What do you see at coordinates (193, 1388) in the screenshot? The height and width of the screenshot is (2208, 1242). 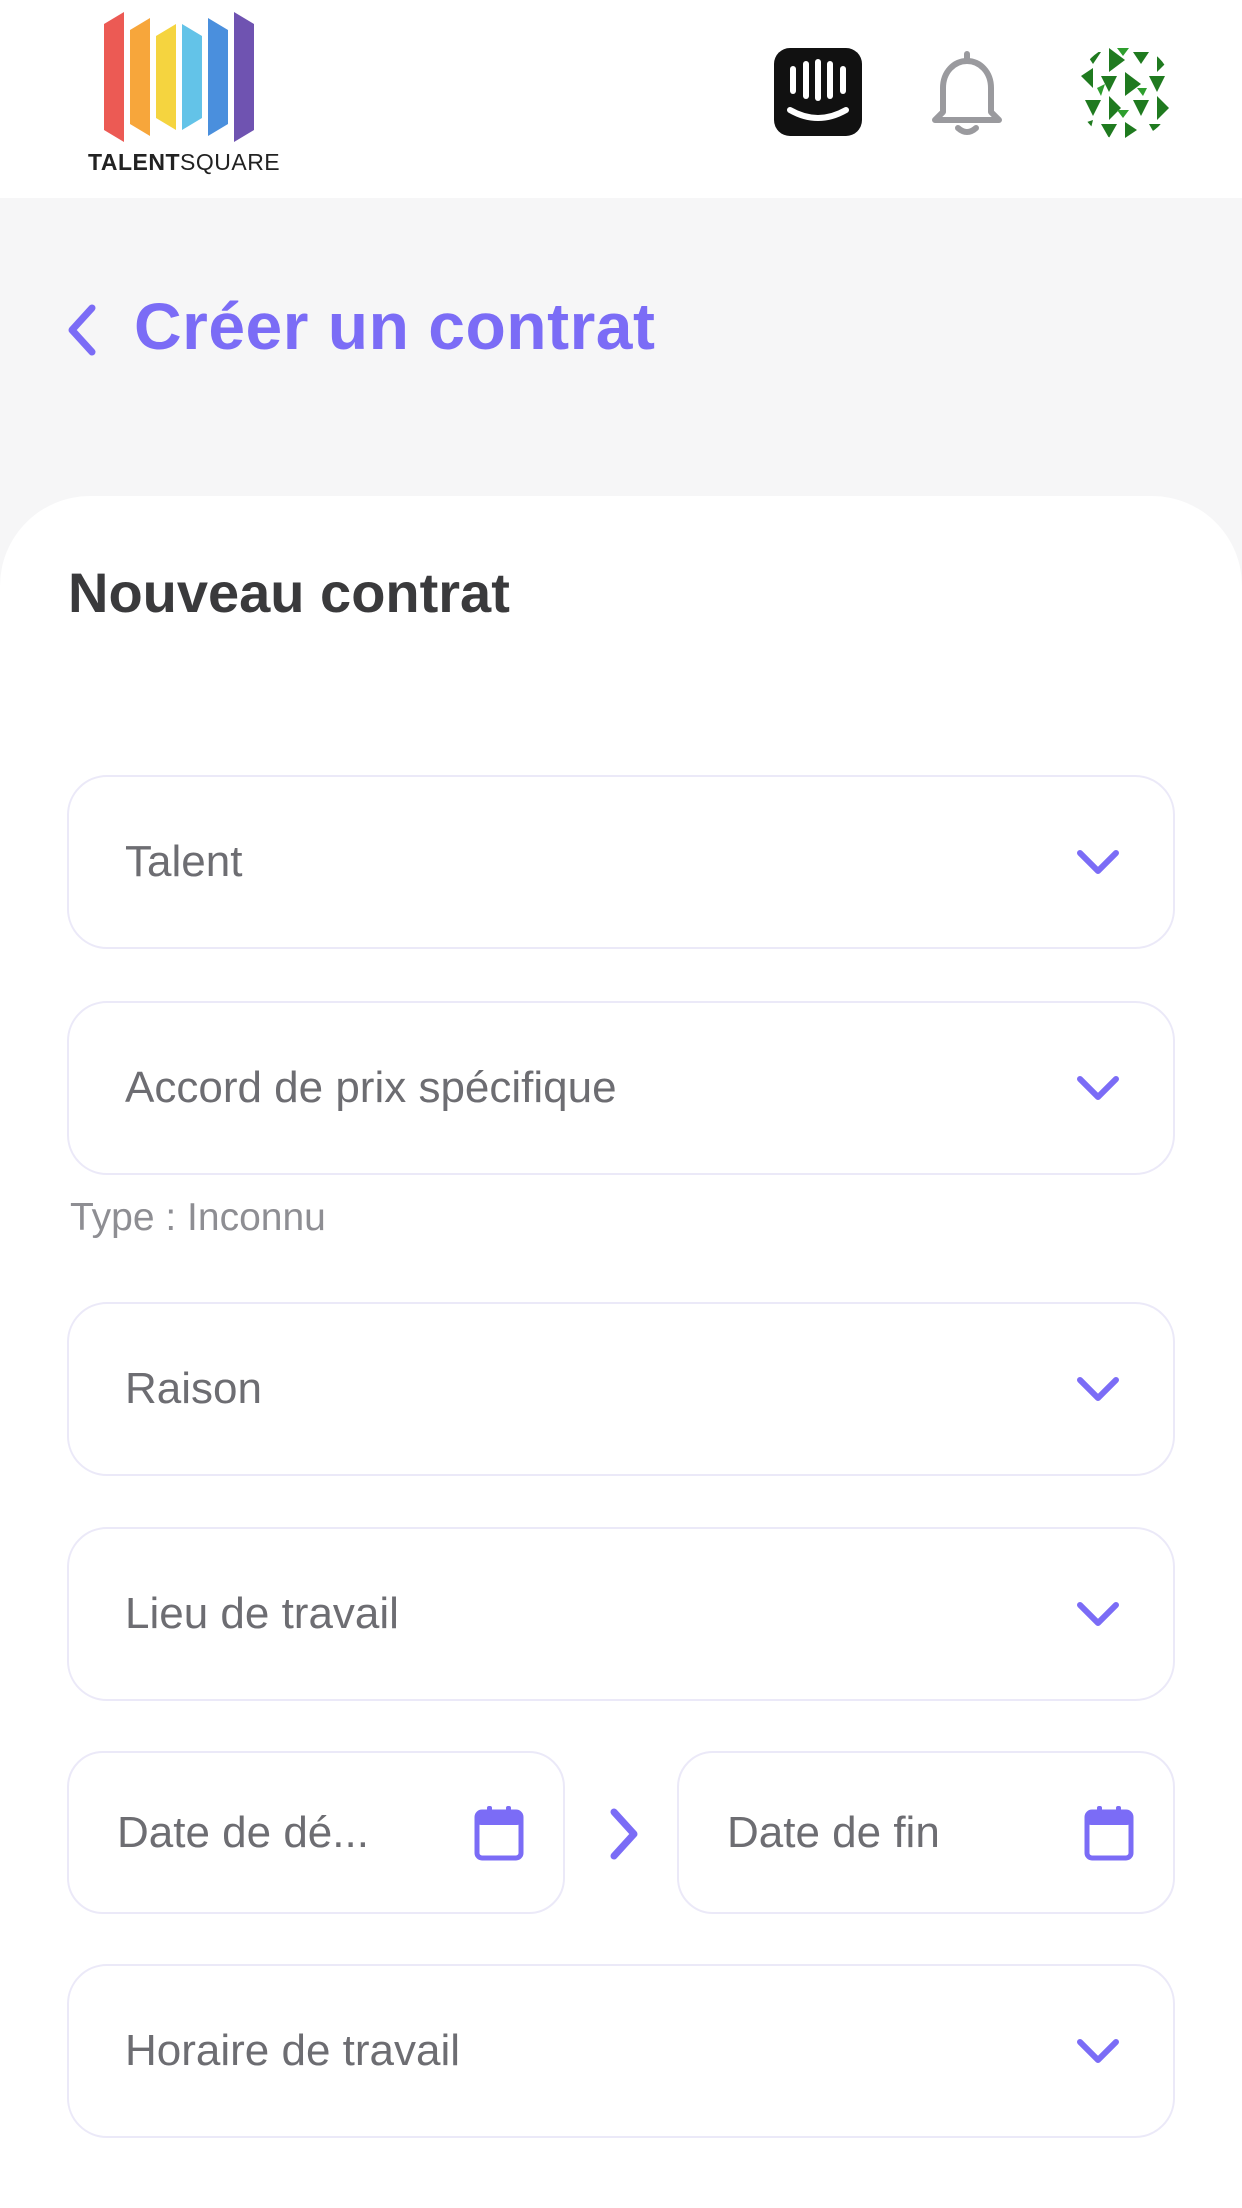 I see `reason-placeholder: Raison` at bounding box center [193, 1388].